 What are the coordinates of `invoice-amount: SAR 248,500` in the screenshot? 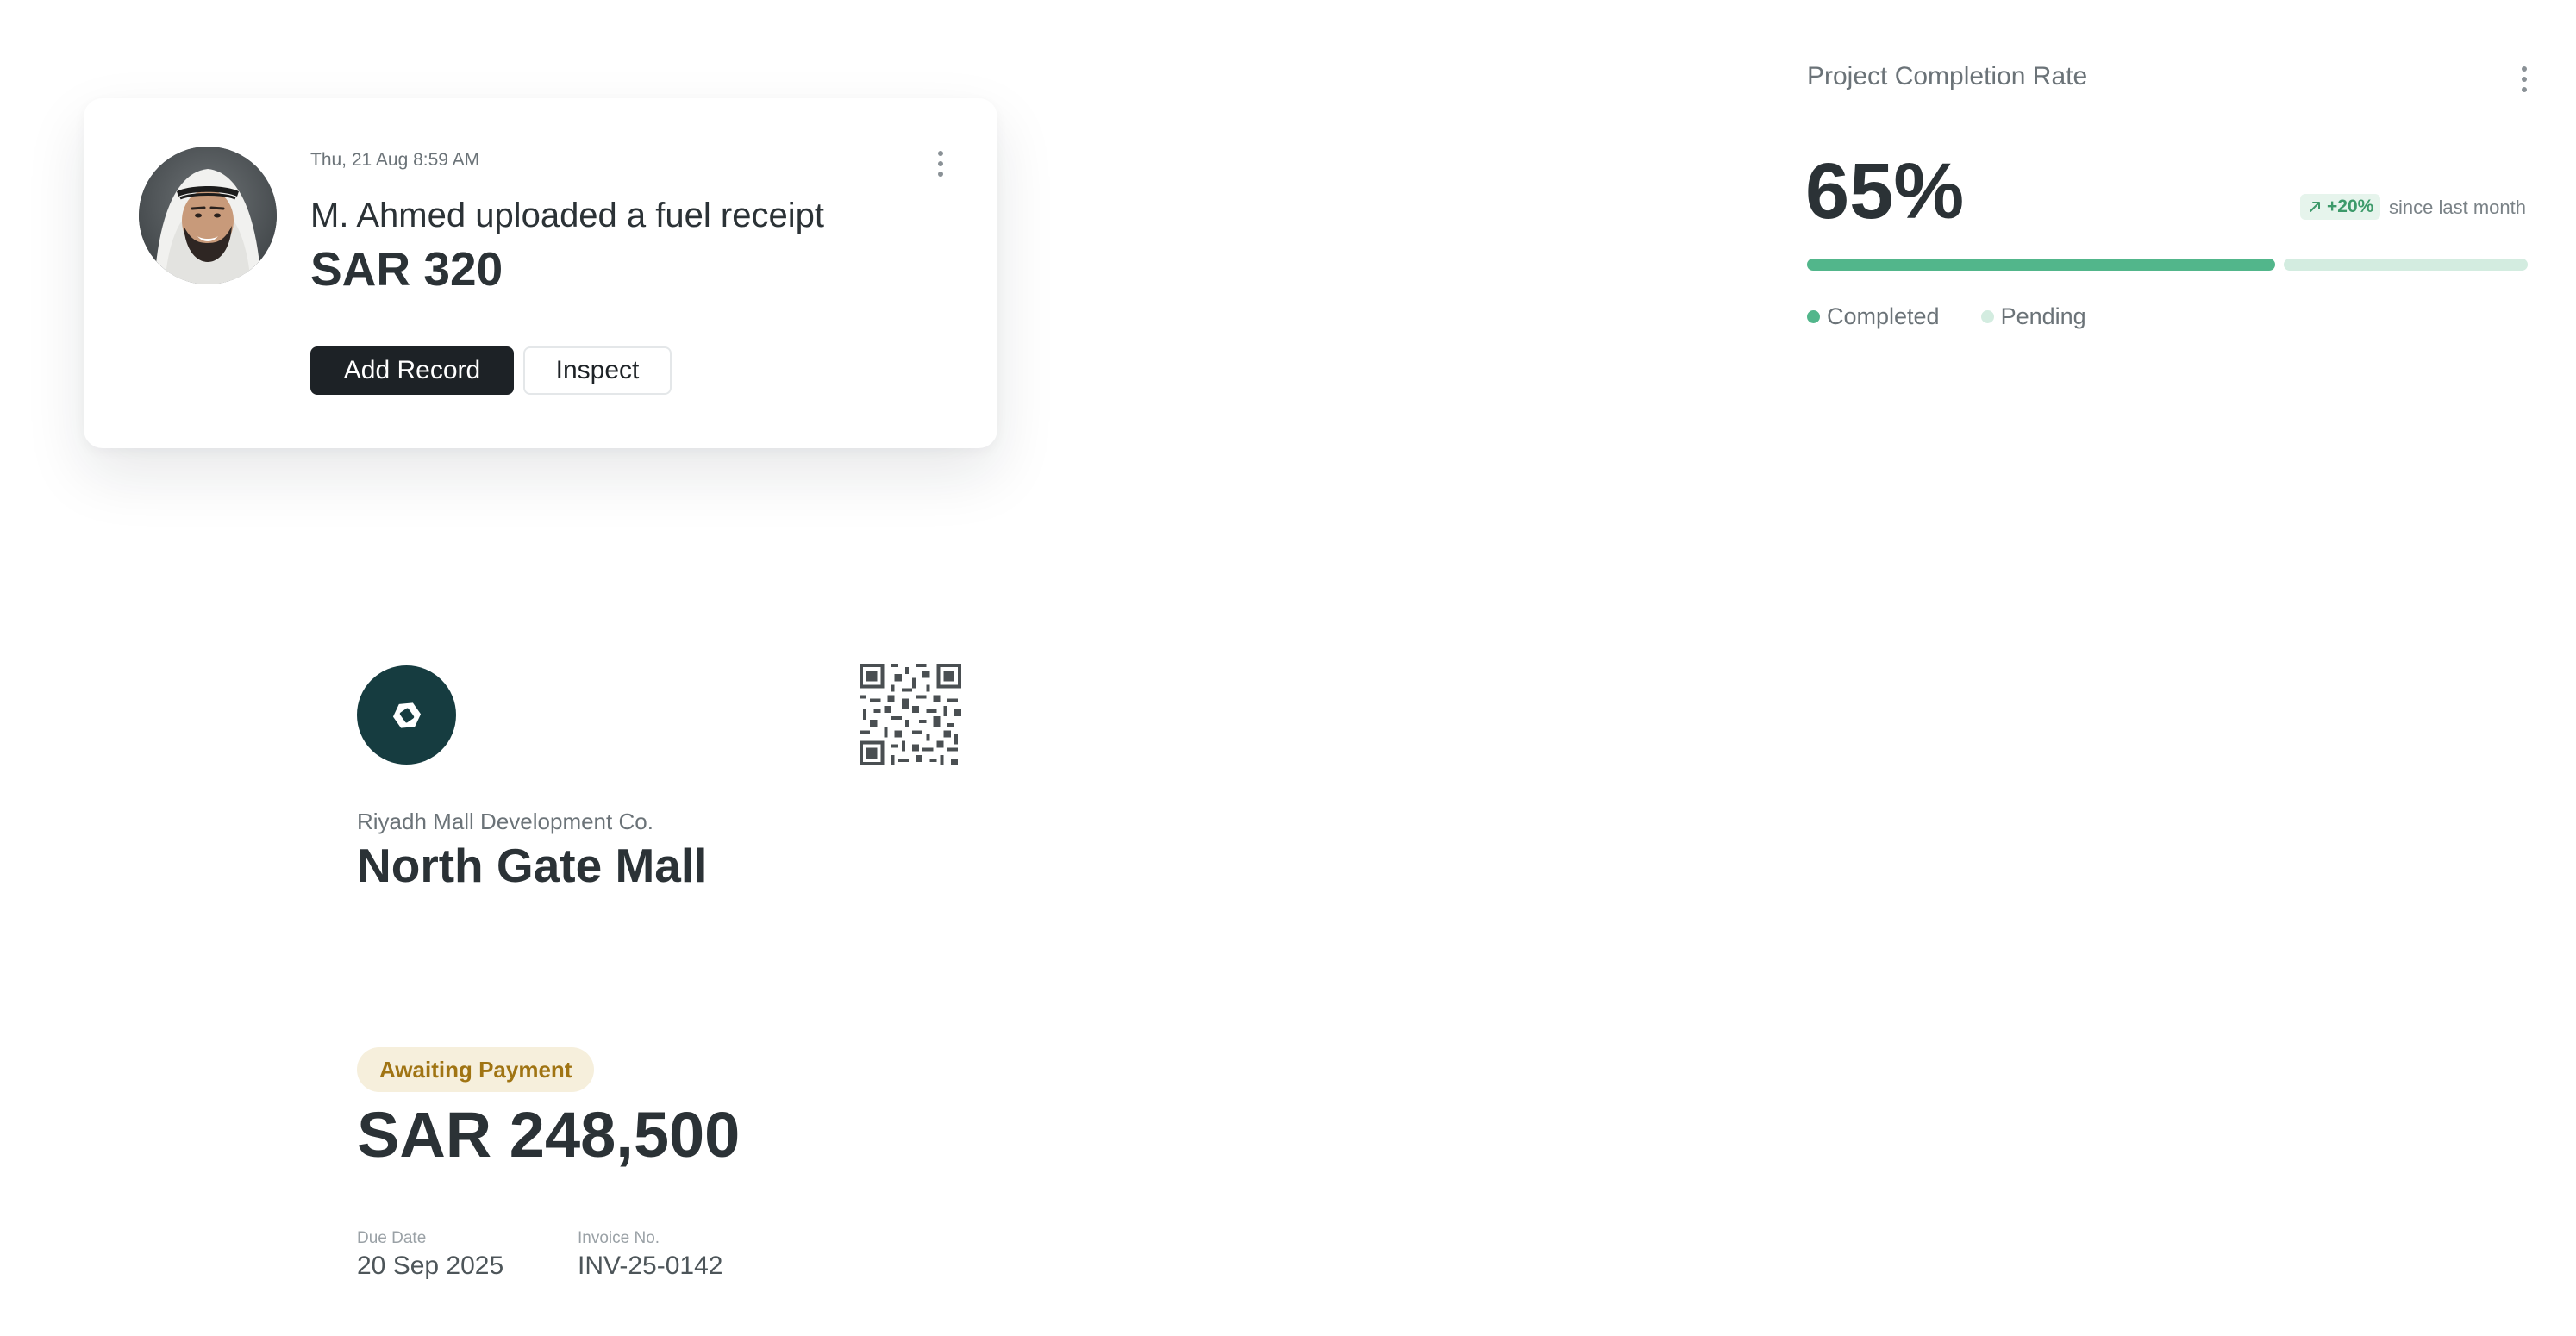 It's located at (549, 1135).